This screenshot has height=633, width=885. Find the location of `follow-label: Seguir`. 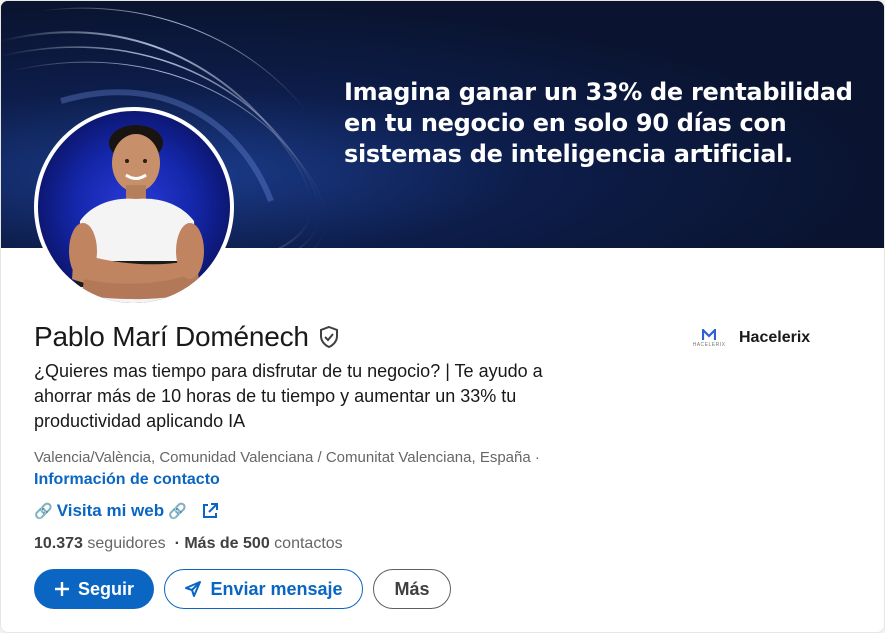

follow-label: Seguir is located at coordinates (105, 588).